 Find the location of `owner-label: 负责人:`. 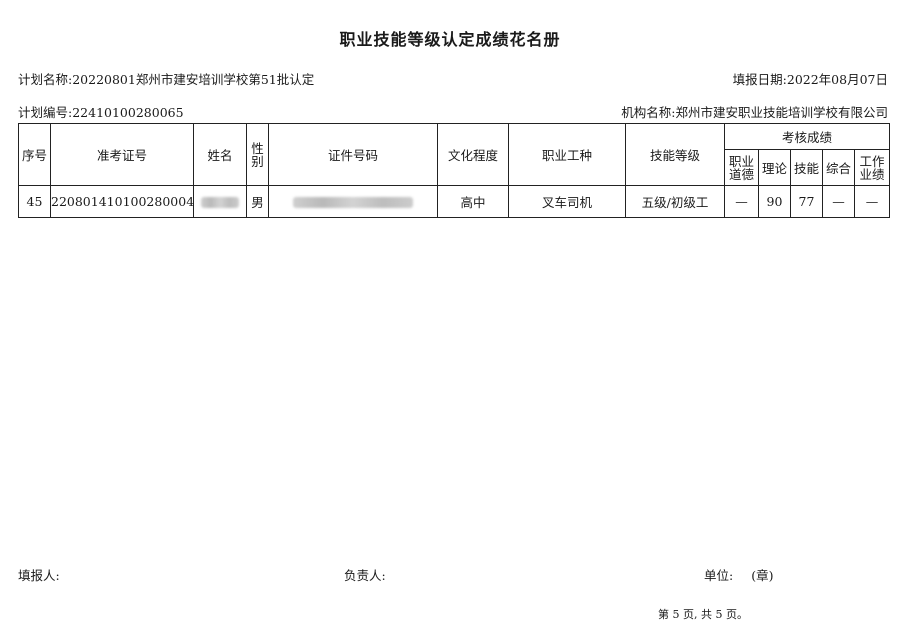

owner-label: 负责人: is located at coordinates (365, 575).